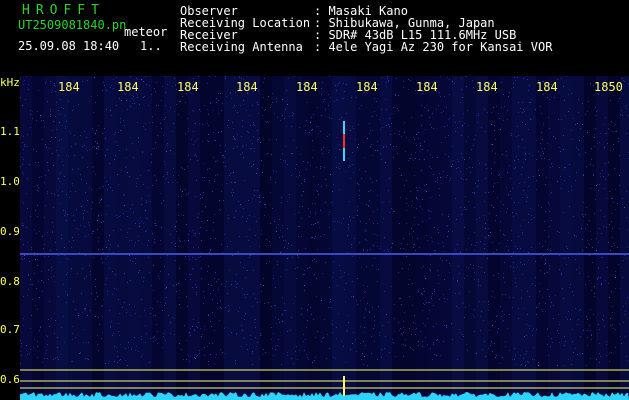 This screenshot has width=629, height=400. Describe the element at coordinates (10, 329) in the screenshot. I see `y-tick-0-7: 0.7` at that location.